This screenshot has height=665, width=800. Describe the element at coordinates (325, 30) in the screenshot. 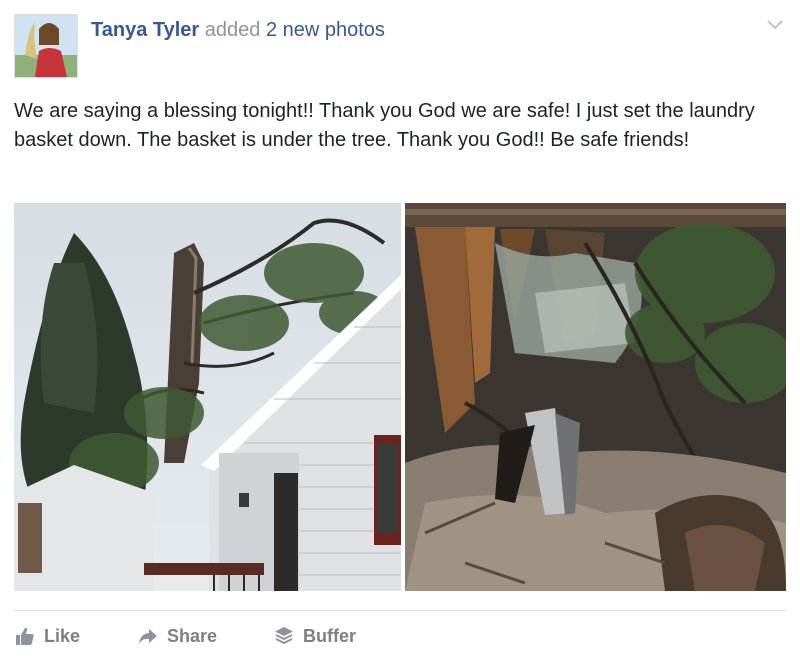

I see `photos-link: 2 new photos` at that location.